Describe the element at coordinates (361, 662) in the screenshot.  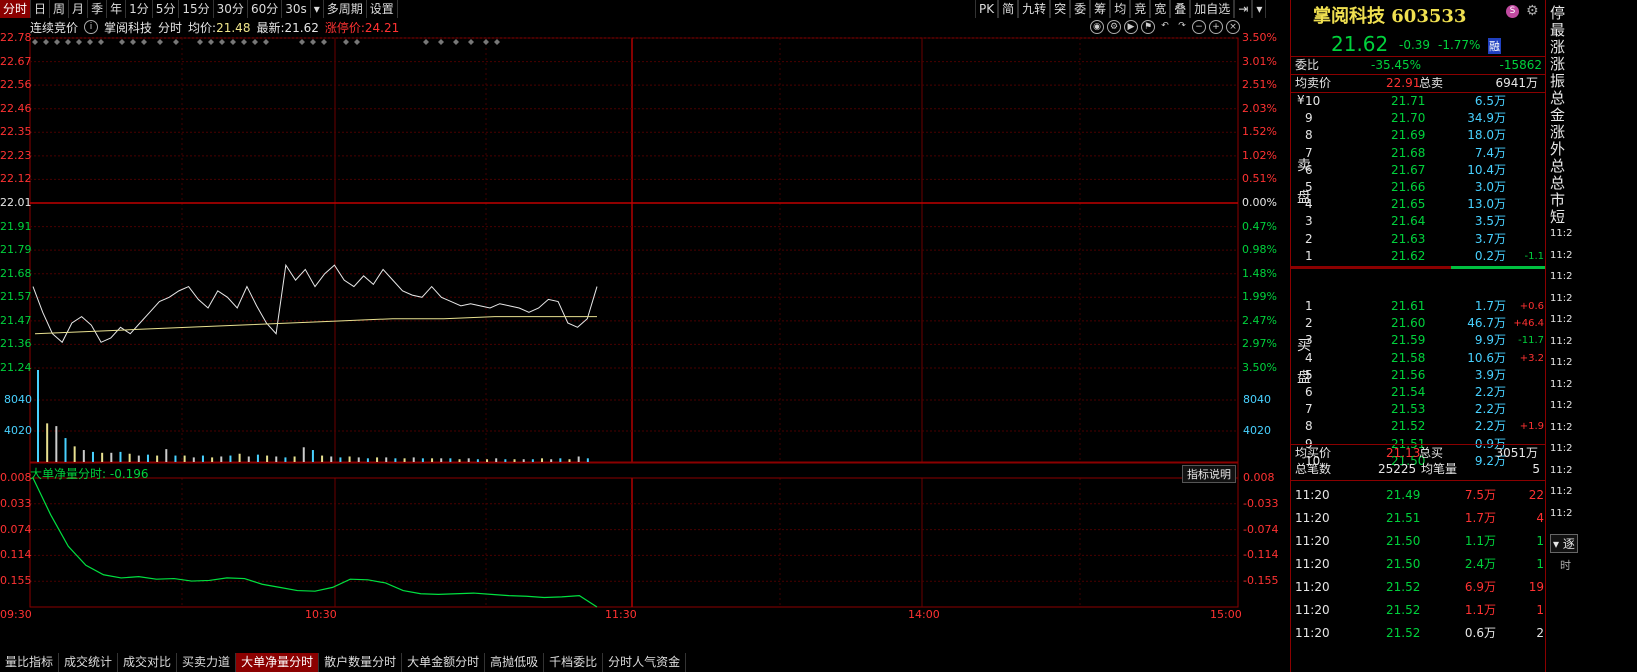
I see `tab-5: 散户数量分时` at that location.